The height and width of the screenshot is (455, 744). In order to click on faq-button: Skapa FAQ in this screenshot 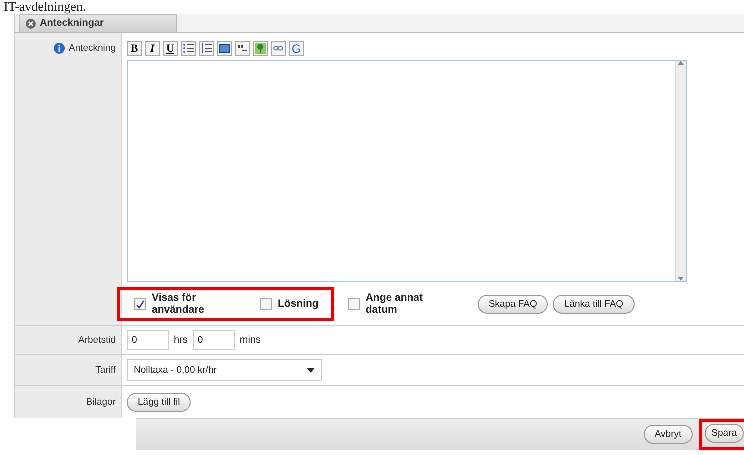, I will do `click(513, 304)`.